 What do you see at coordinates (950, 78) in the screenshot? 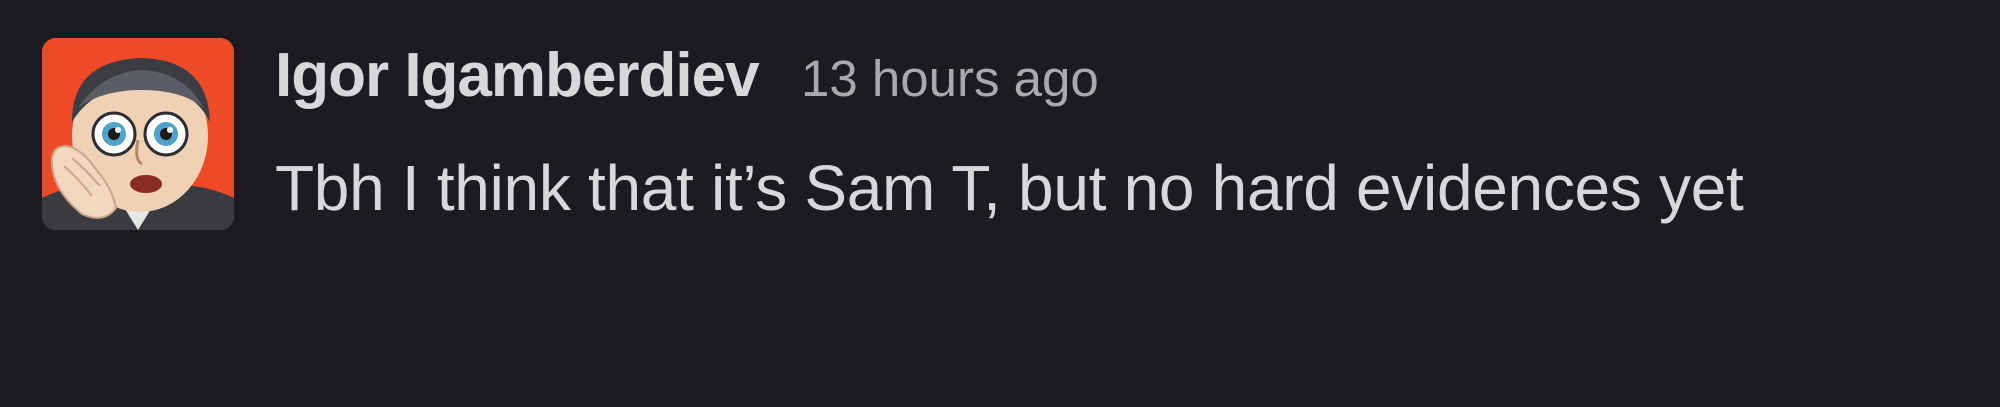
I see `message-timestamp: 13 hours ago` at bounding box center [950, 78].